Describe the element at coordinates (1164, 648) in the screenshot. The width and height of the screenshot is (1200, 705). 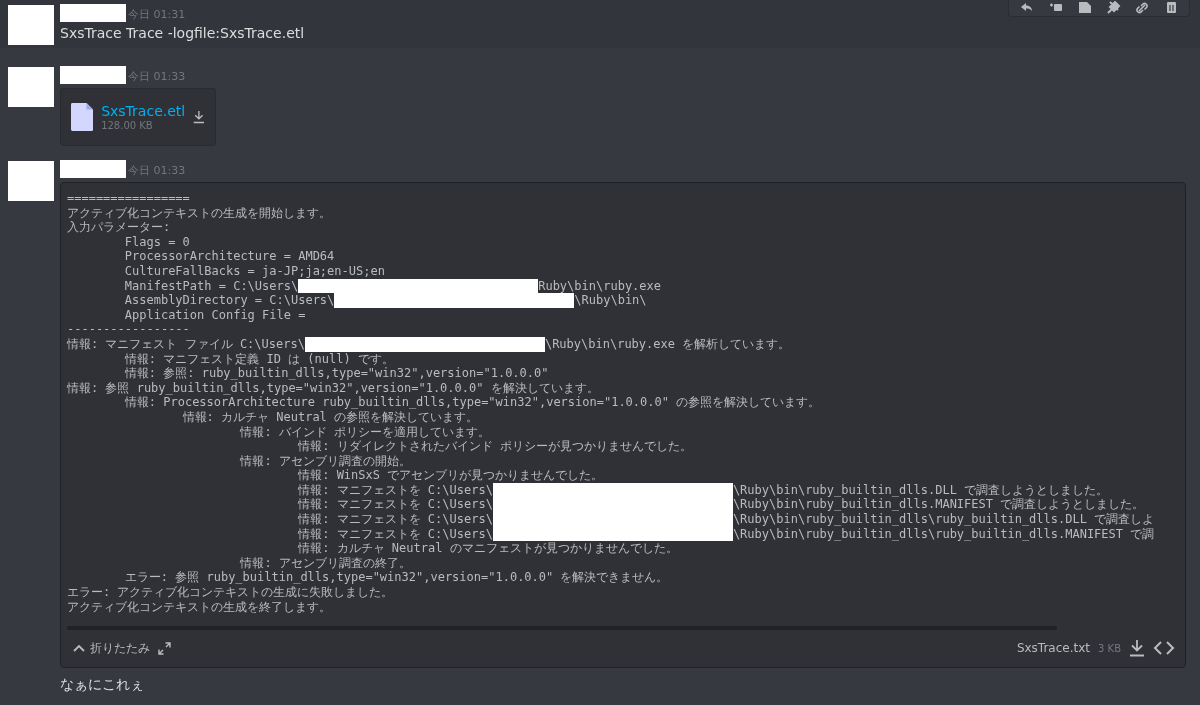
I see `code-icon` at that location.